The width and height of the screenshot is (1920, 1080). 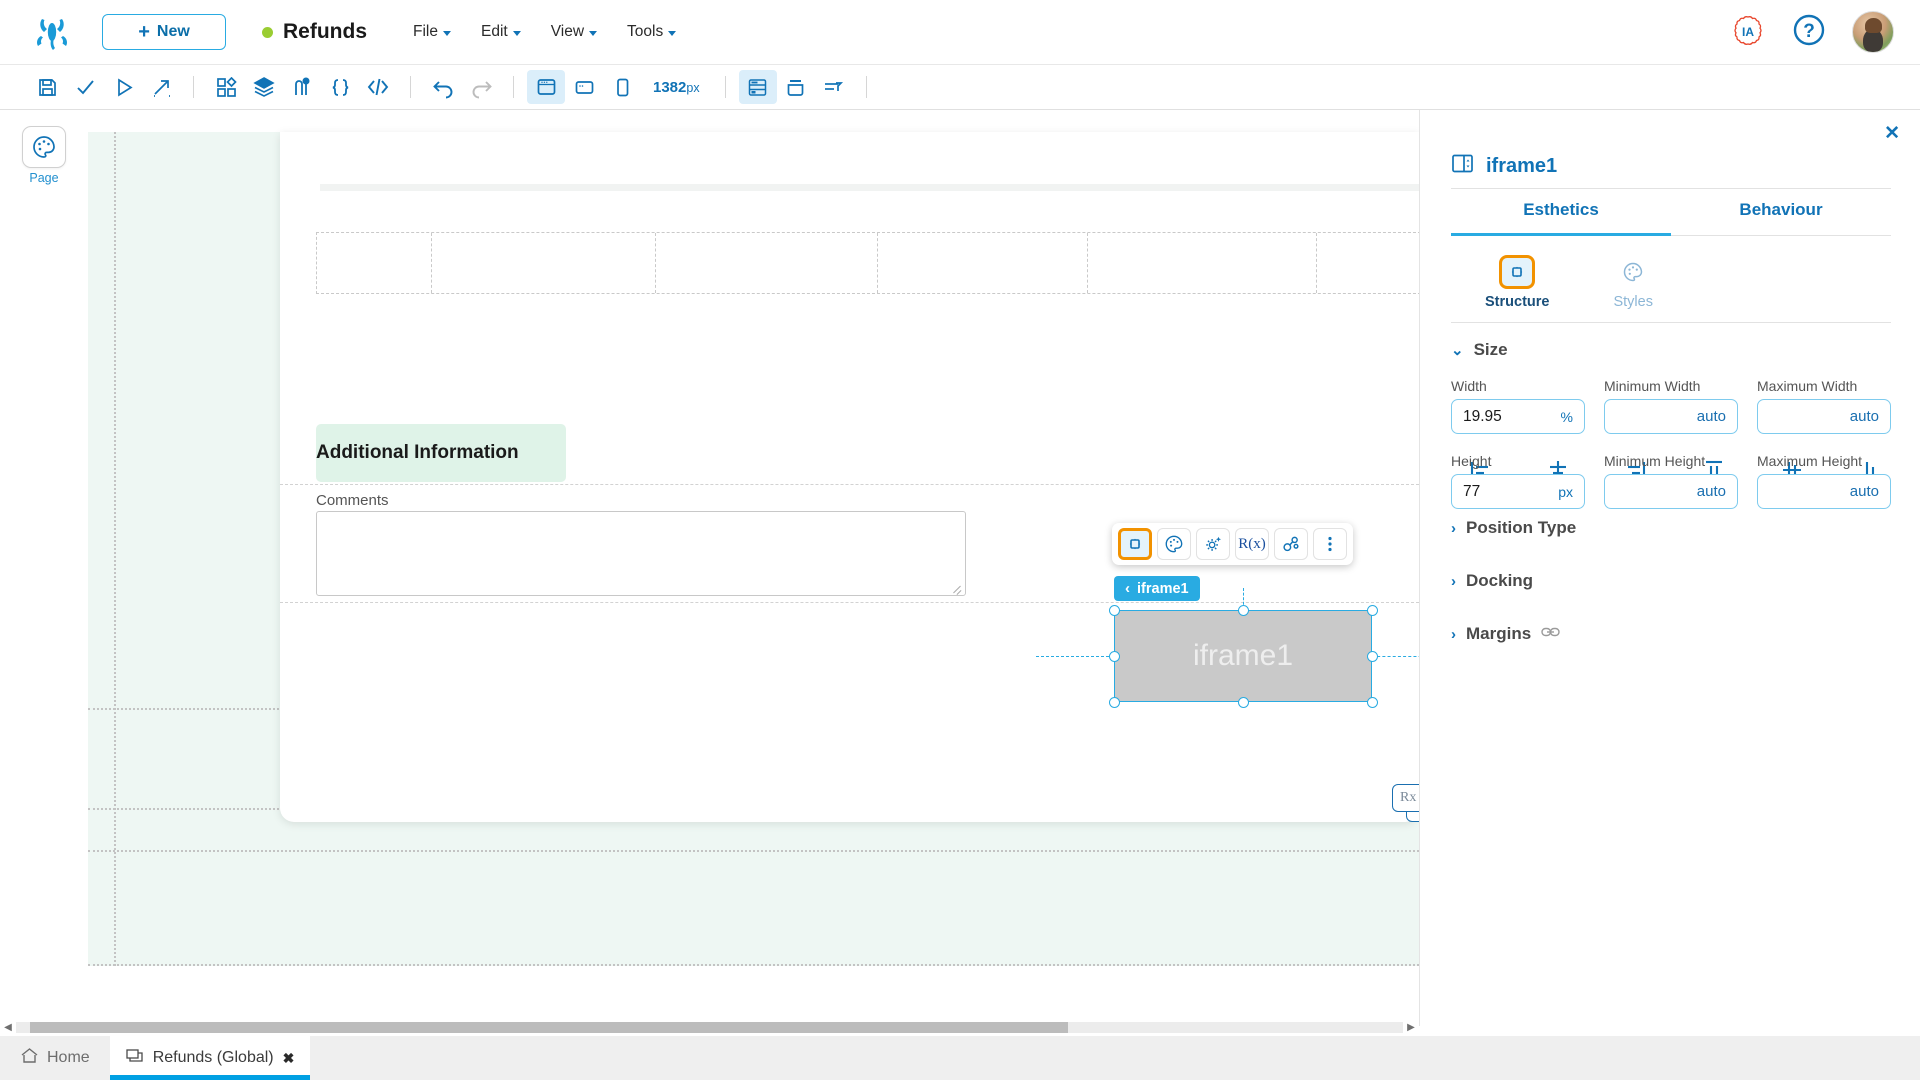 What do you see at coordinates (549, 1027) in the screenshot?
I see `scrollbar-thumb` at bounding box center [549, 1027].